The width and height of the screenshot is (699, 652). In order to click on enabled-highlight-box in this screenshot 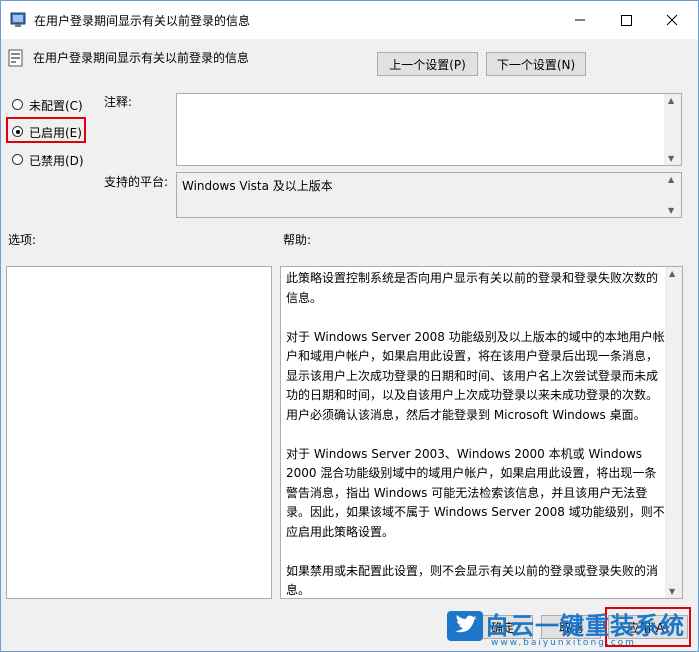, I will do `click(46, 130)`.